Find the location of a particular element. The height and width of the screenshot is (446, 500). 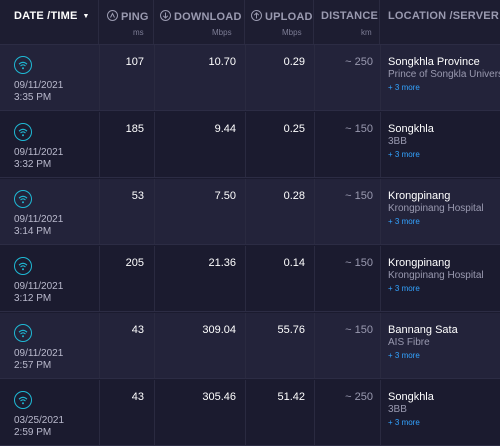

column-ping: PING ms is located at coordinates (126, 22).